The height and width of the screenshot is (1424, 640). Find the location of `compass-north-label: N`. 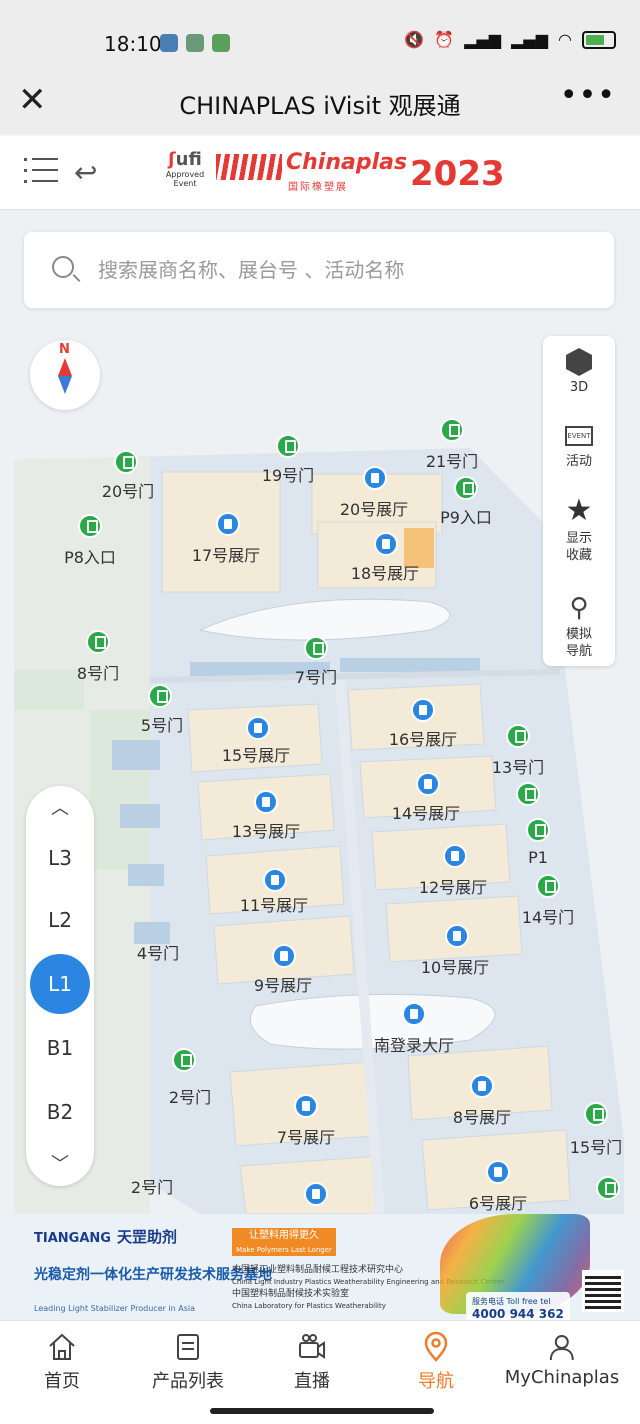

compass-north-label: N is located at coordinates (64, 349).